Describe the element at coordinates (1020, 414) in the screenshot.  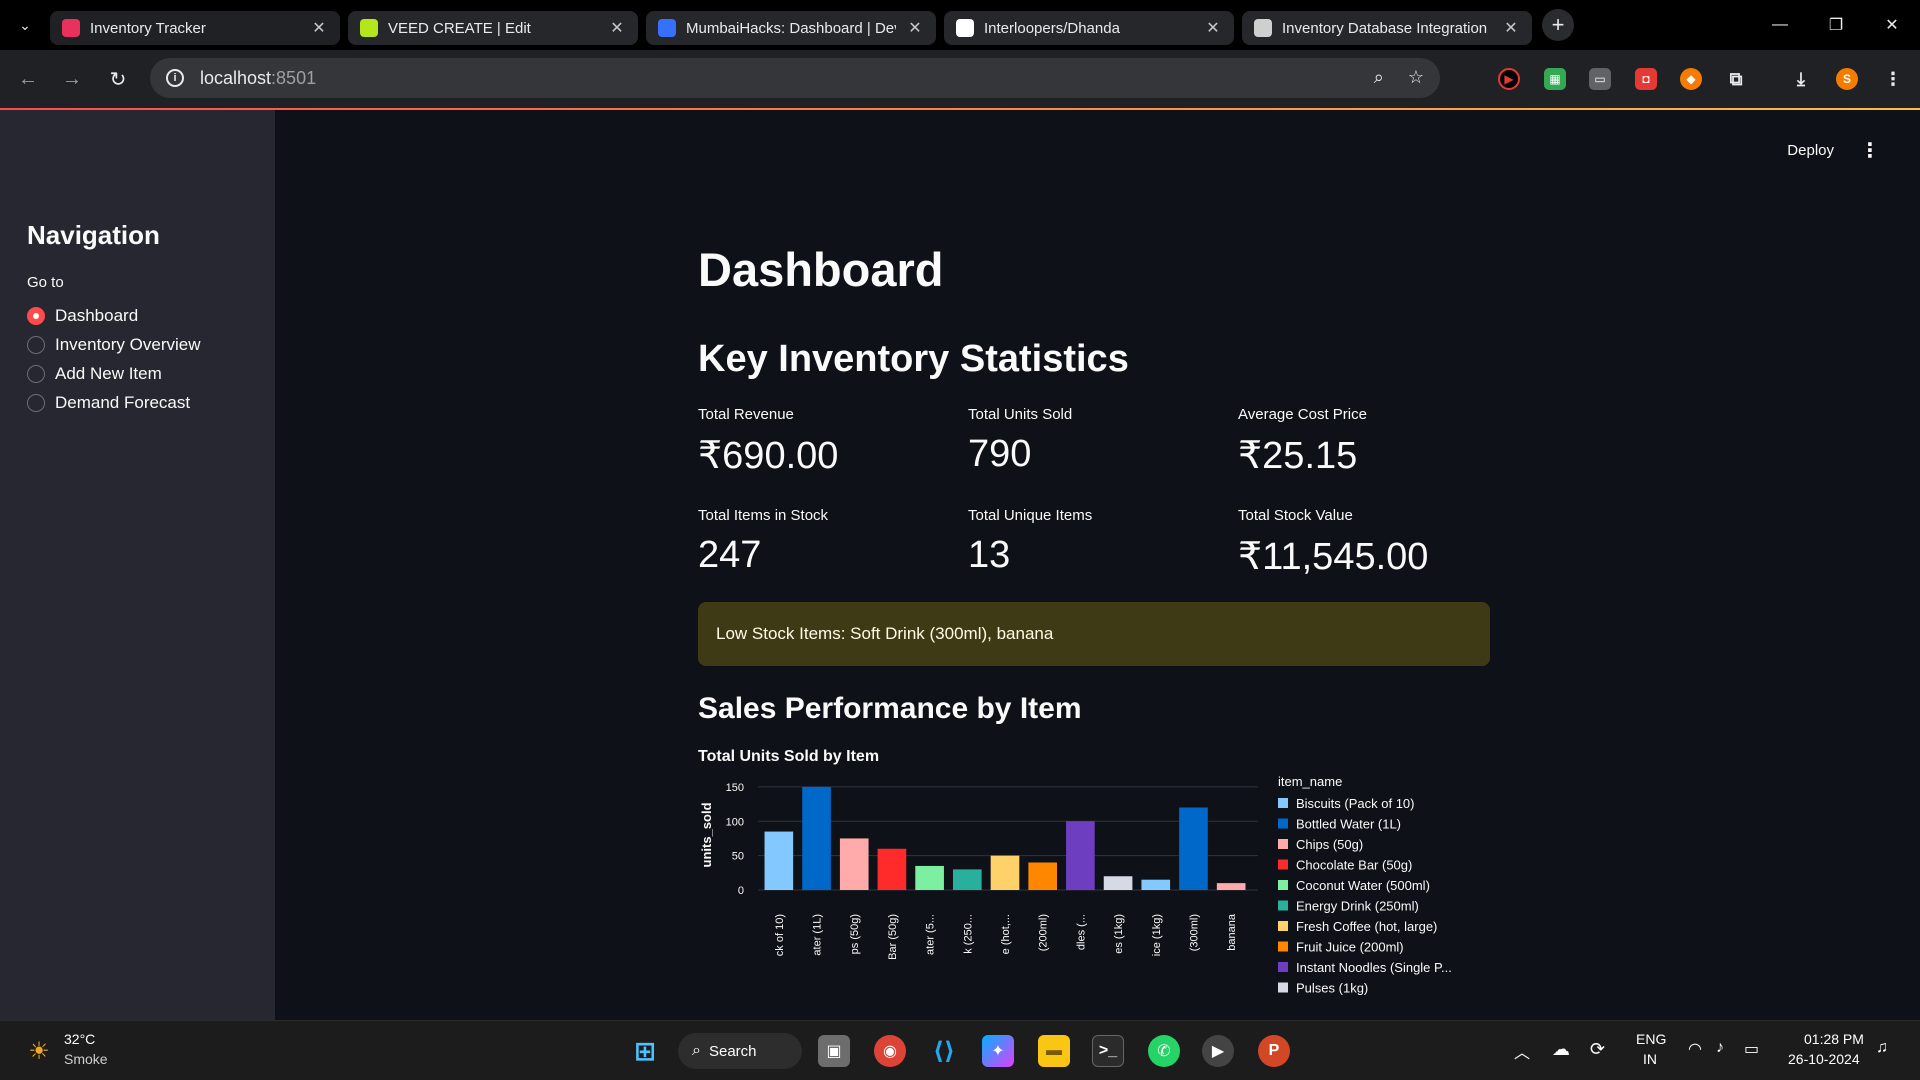
I see `metric-label: Total Units Sold` at that location.